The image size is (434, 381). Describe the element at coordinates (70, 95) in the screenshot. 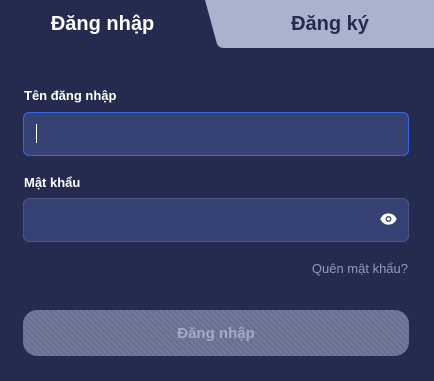

I see `username-label: Tên đăng nhập` at that location.